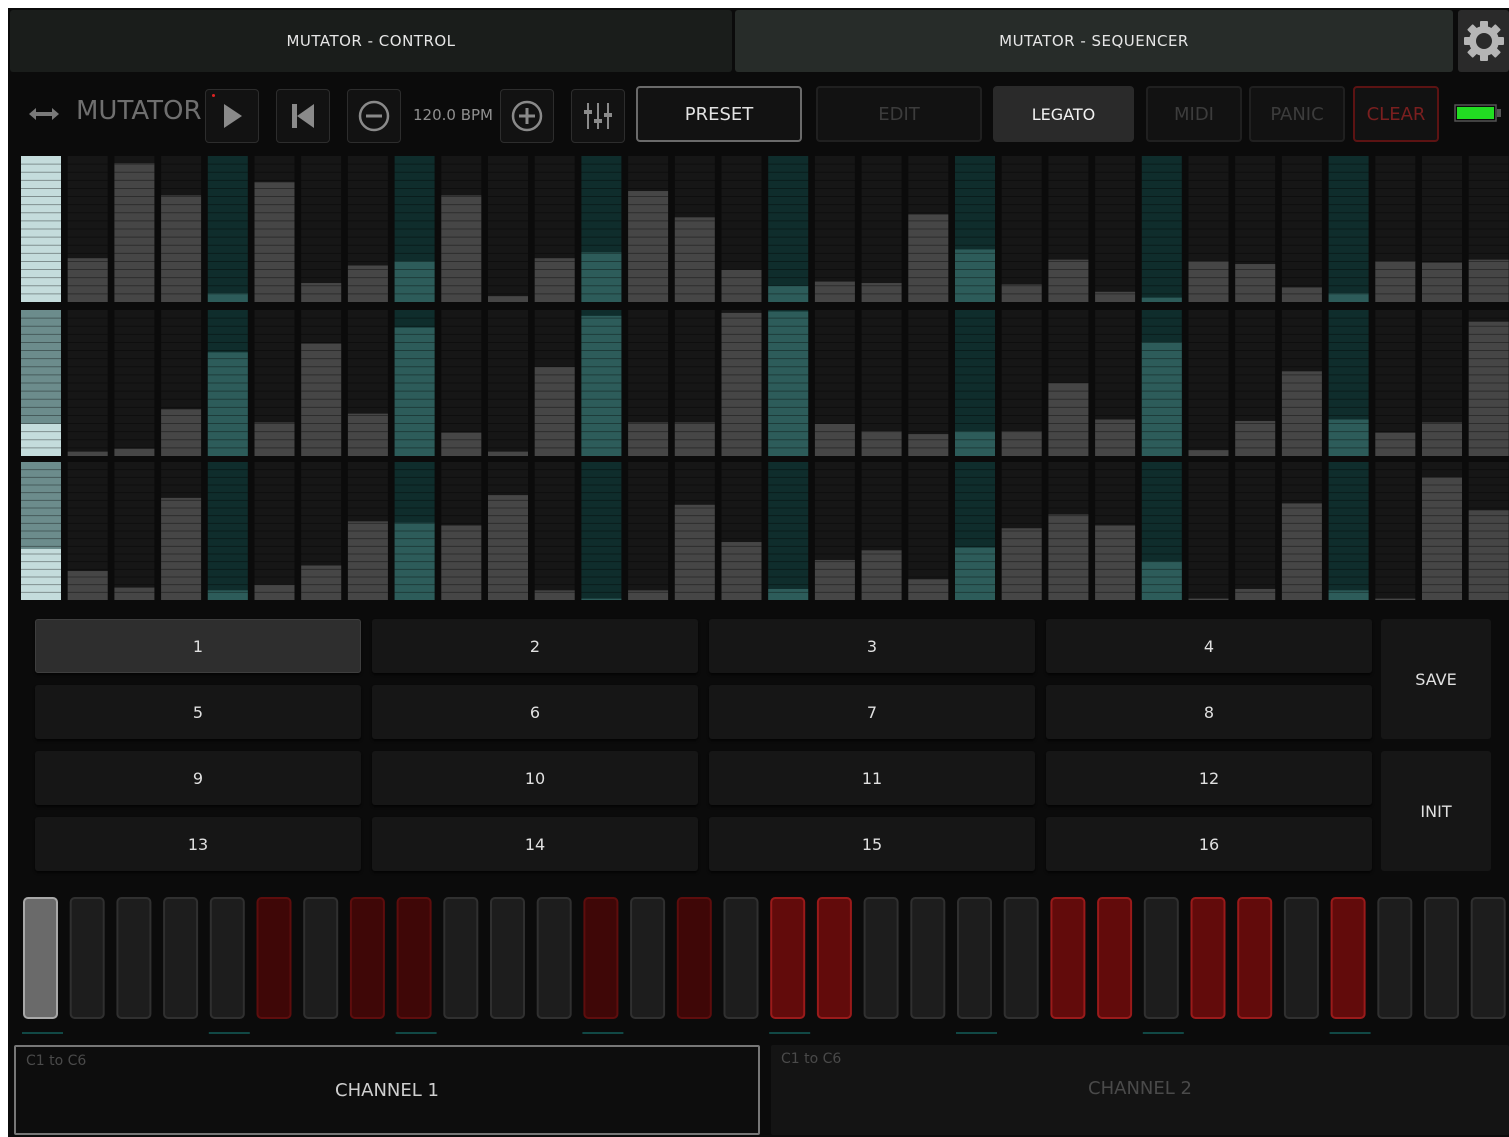 The height and width of the screenshot is (1137, 1509). I want to click on plus-circle-icon, so click(527, 116).